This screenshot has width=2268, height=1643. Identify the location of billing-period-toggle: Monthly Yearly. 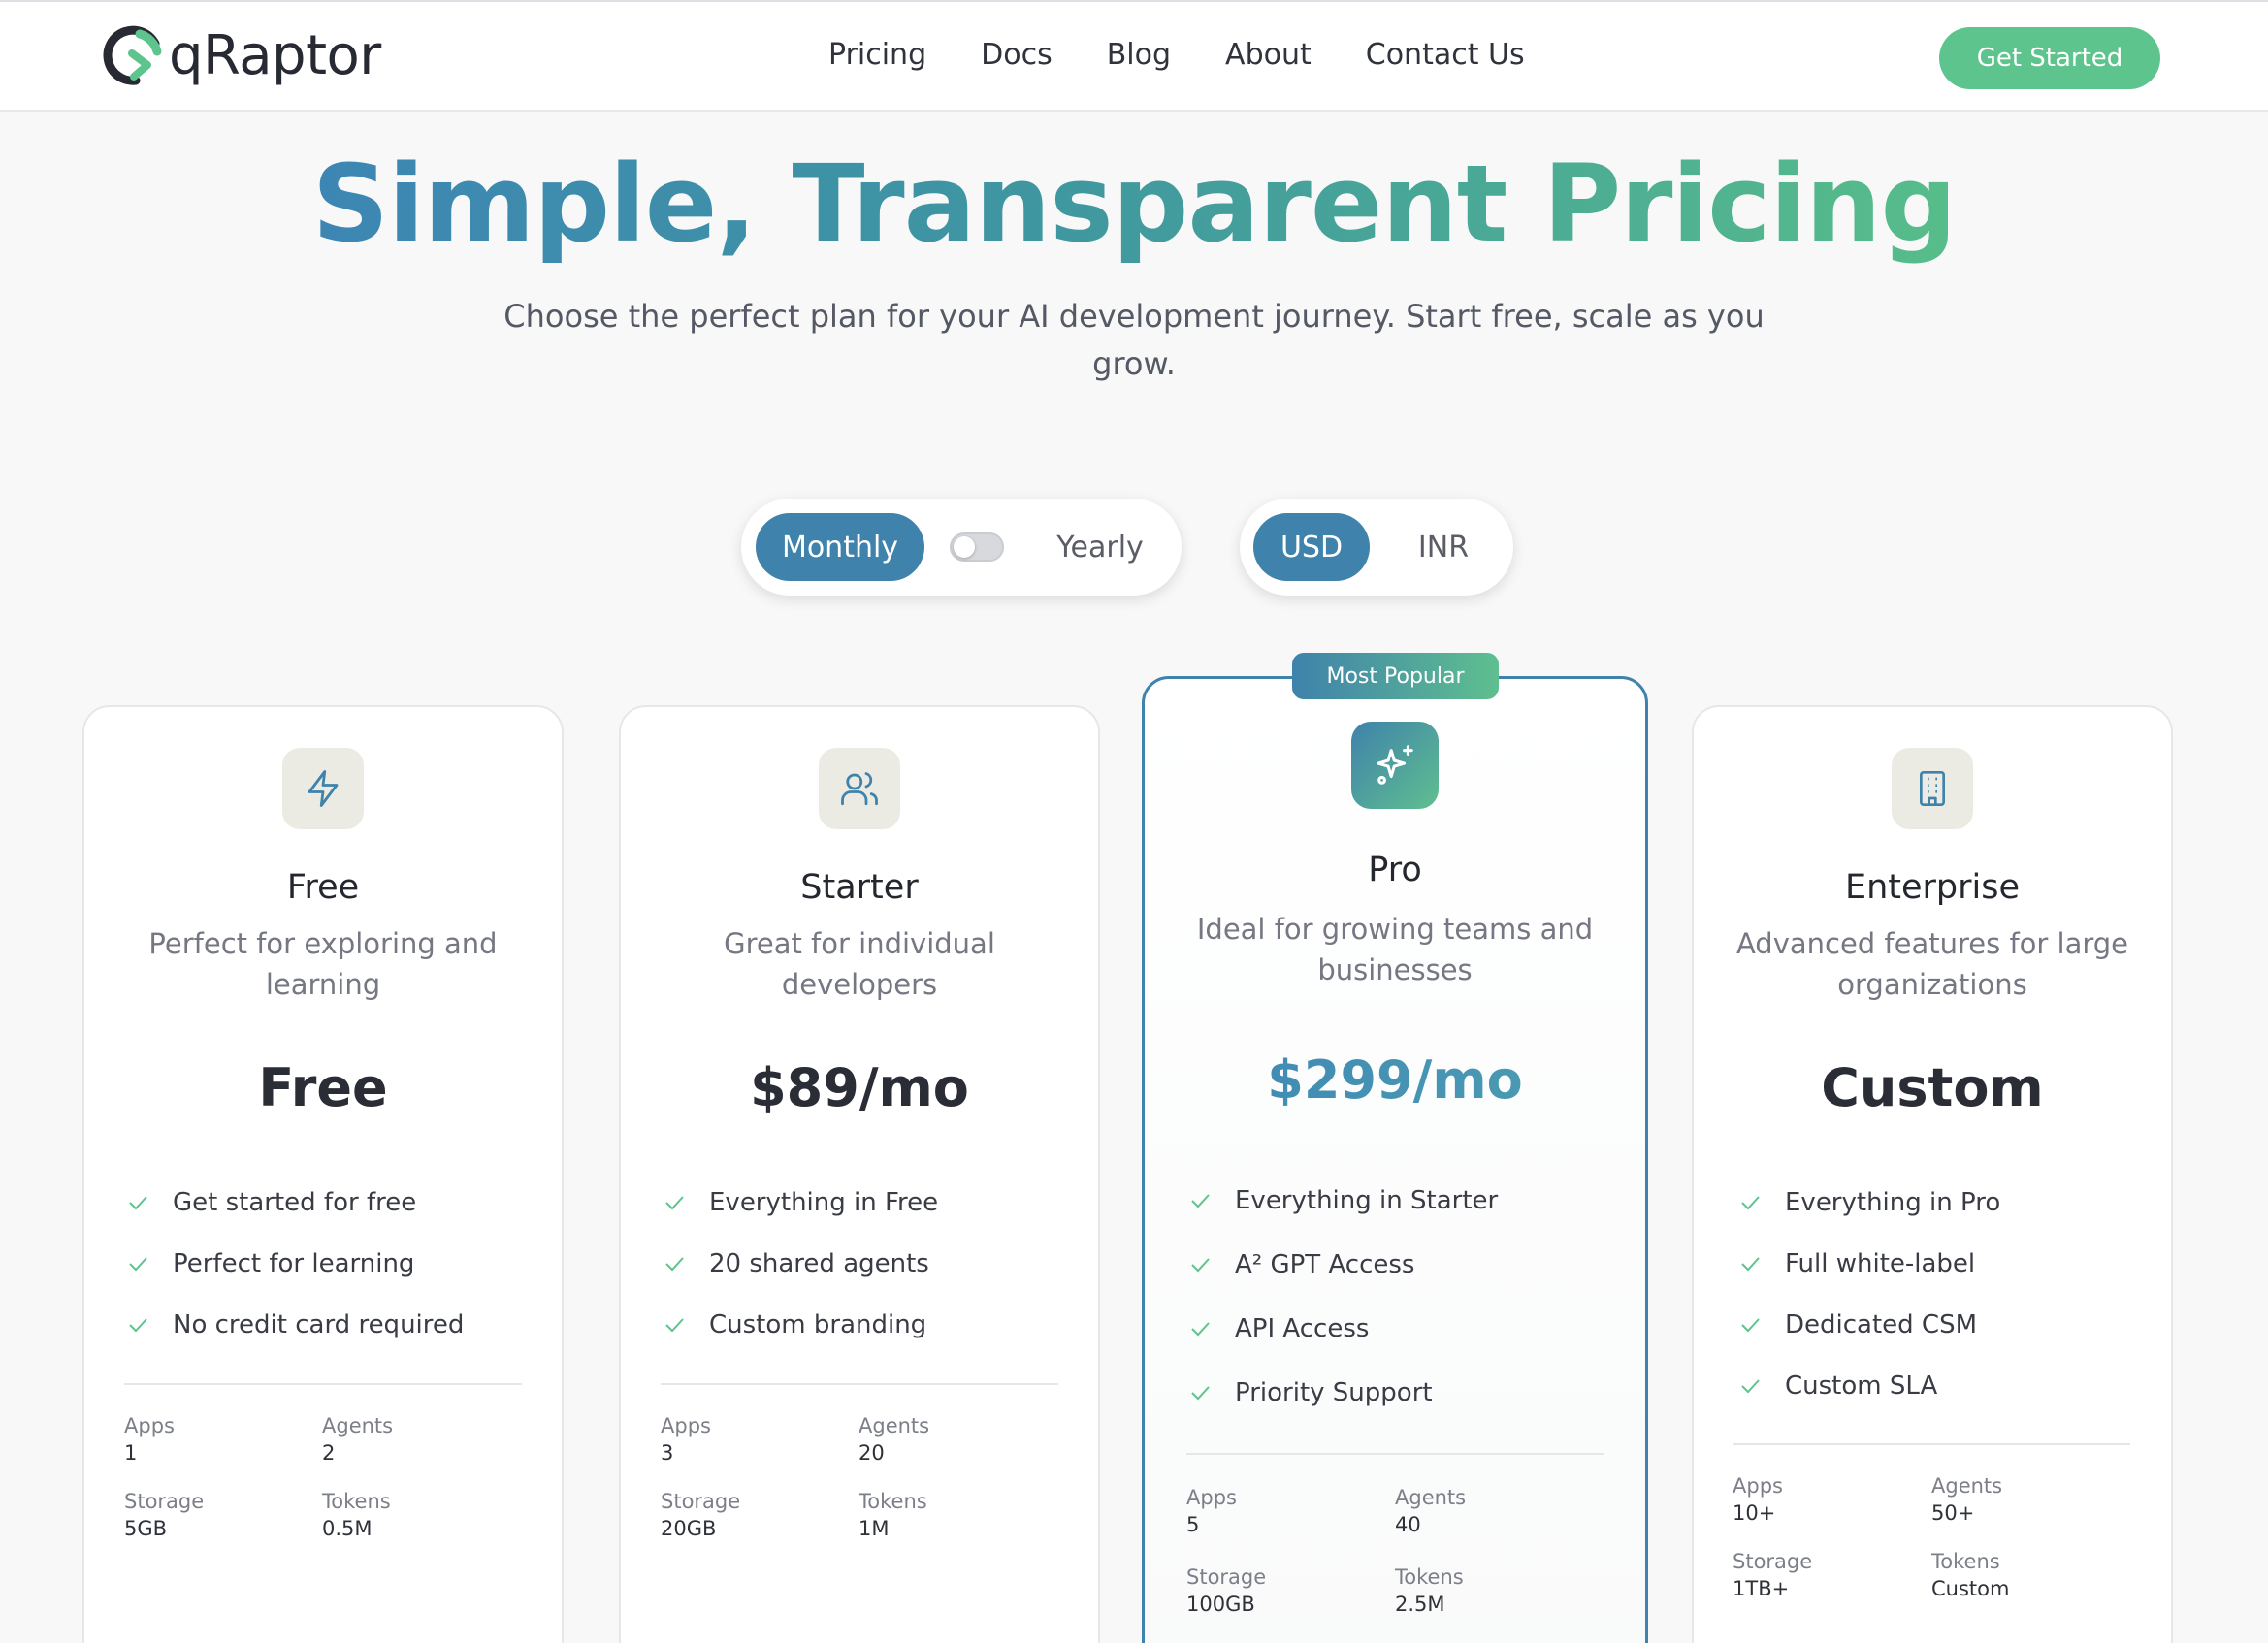
(961, 547).